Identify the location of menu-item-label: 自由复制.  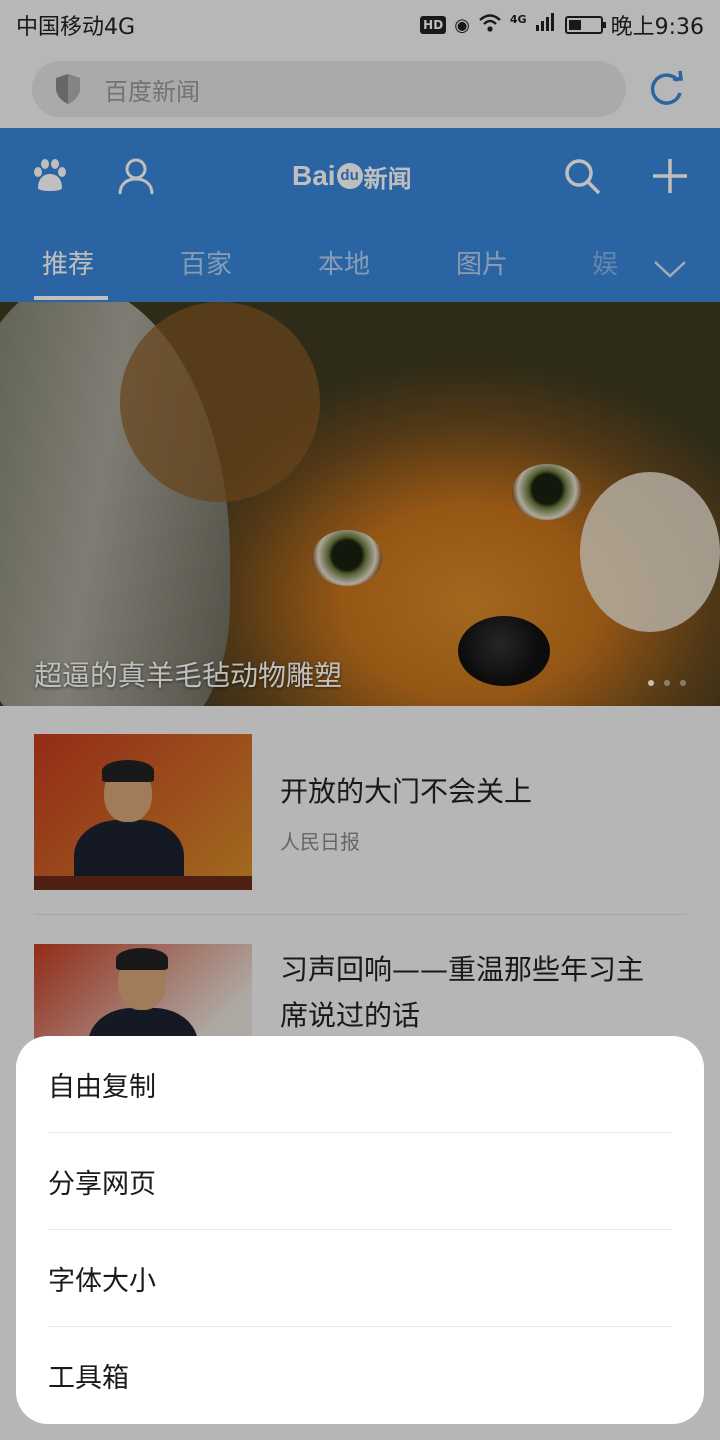
(102, 1087).